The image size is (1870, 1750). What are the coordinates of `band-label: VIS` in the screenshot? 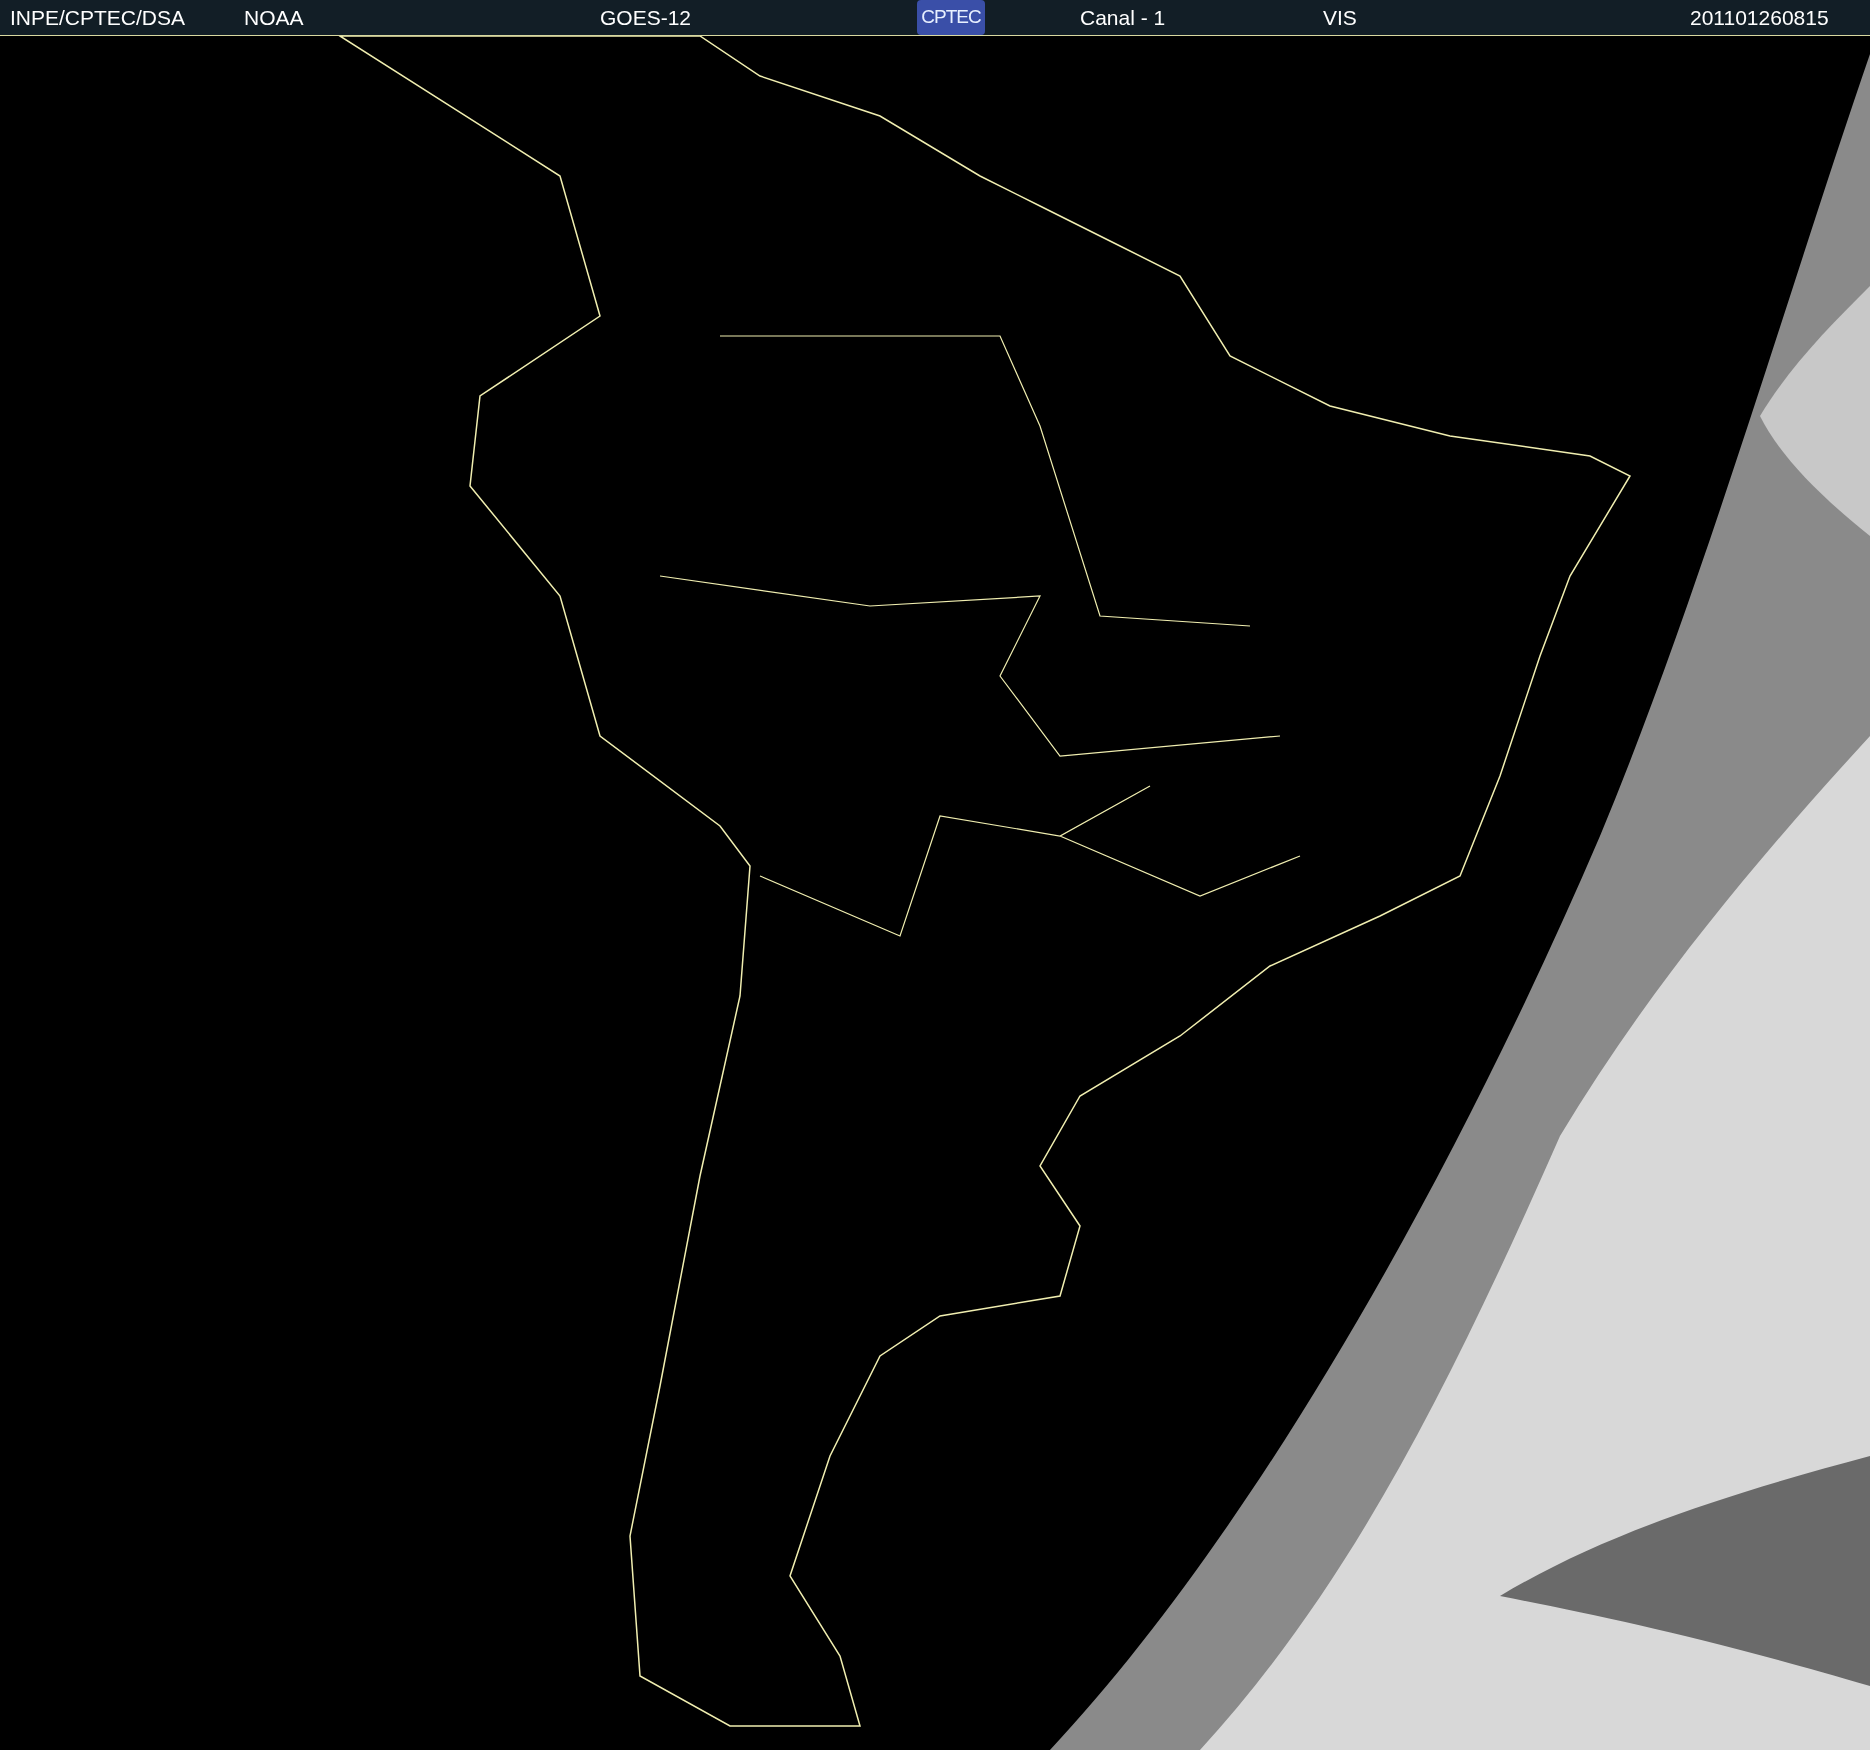 It's located at (1340, 17).